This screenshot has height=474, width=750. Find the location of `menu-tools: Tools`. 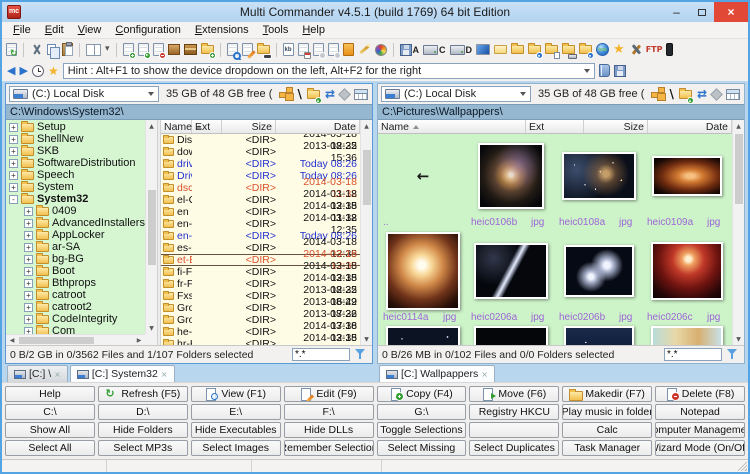

menu-tools: Tools is located at coordinates (276, 30).